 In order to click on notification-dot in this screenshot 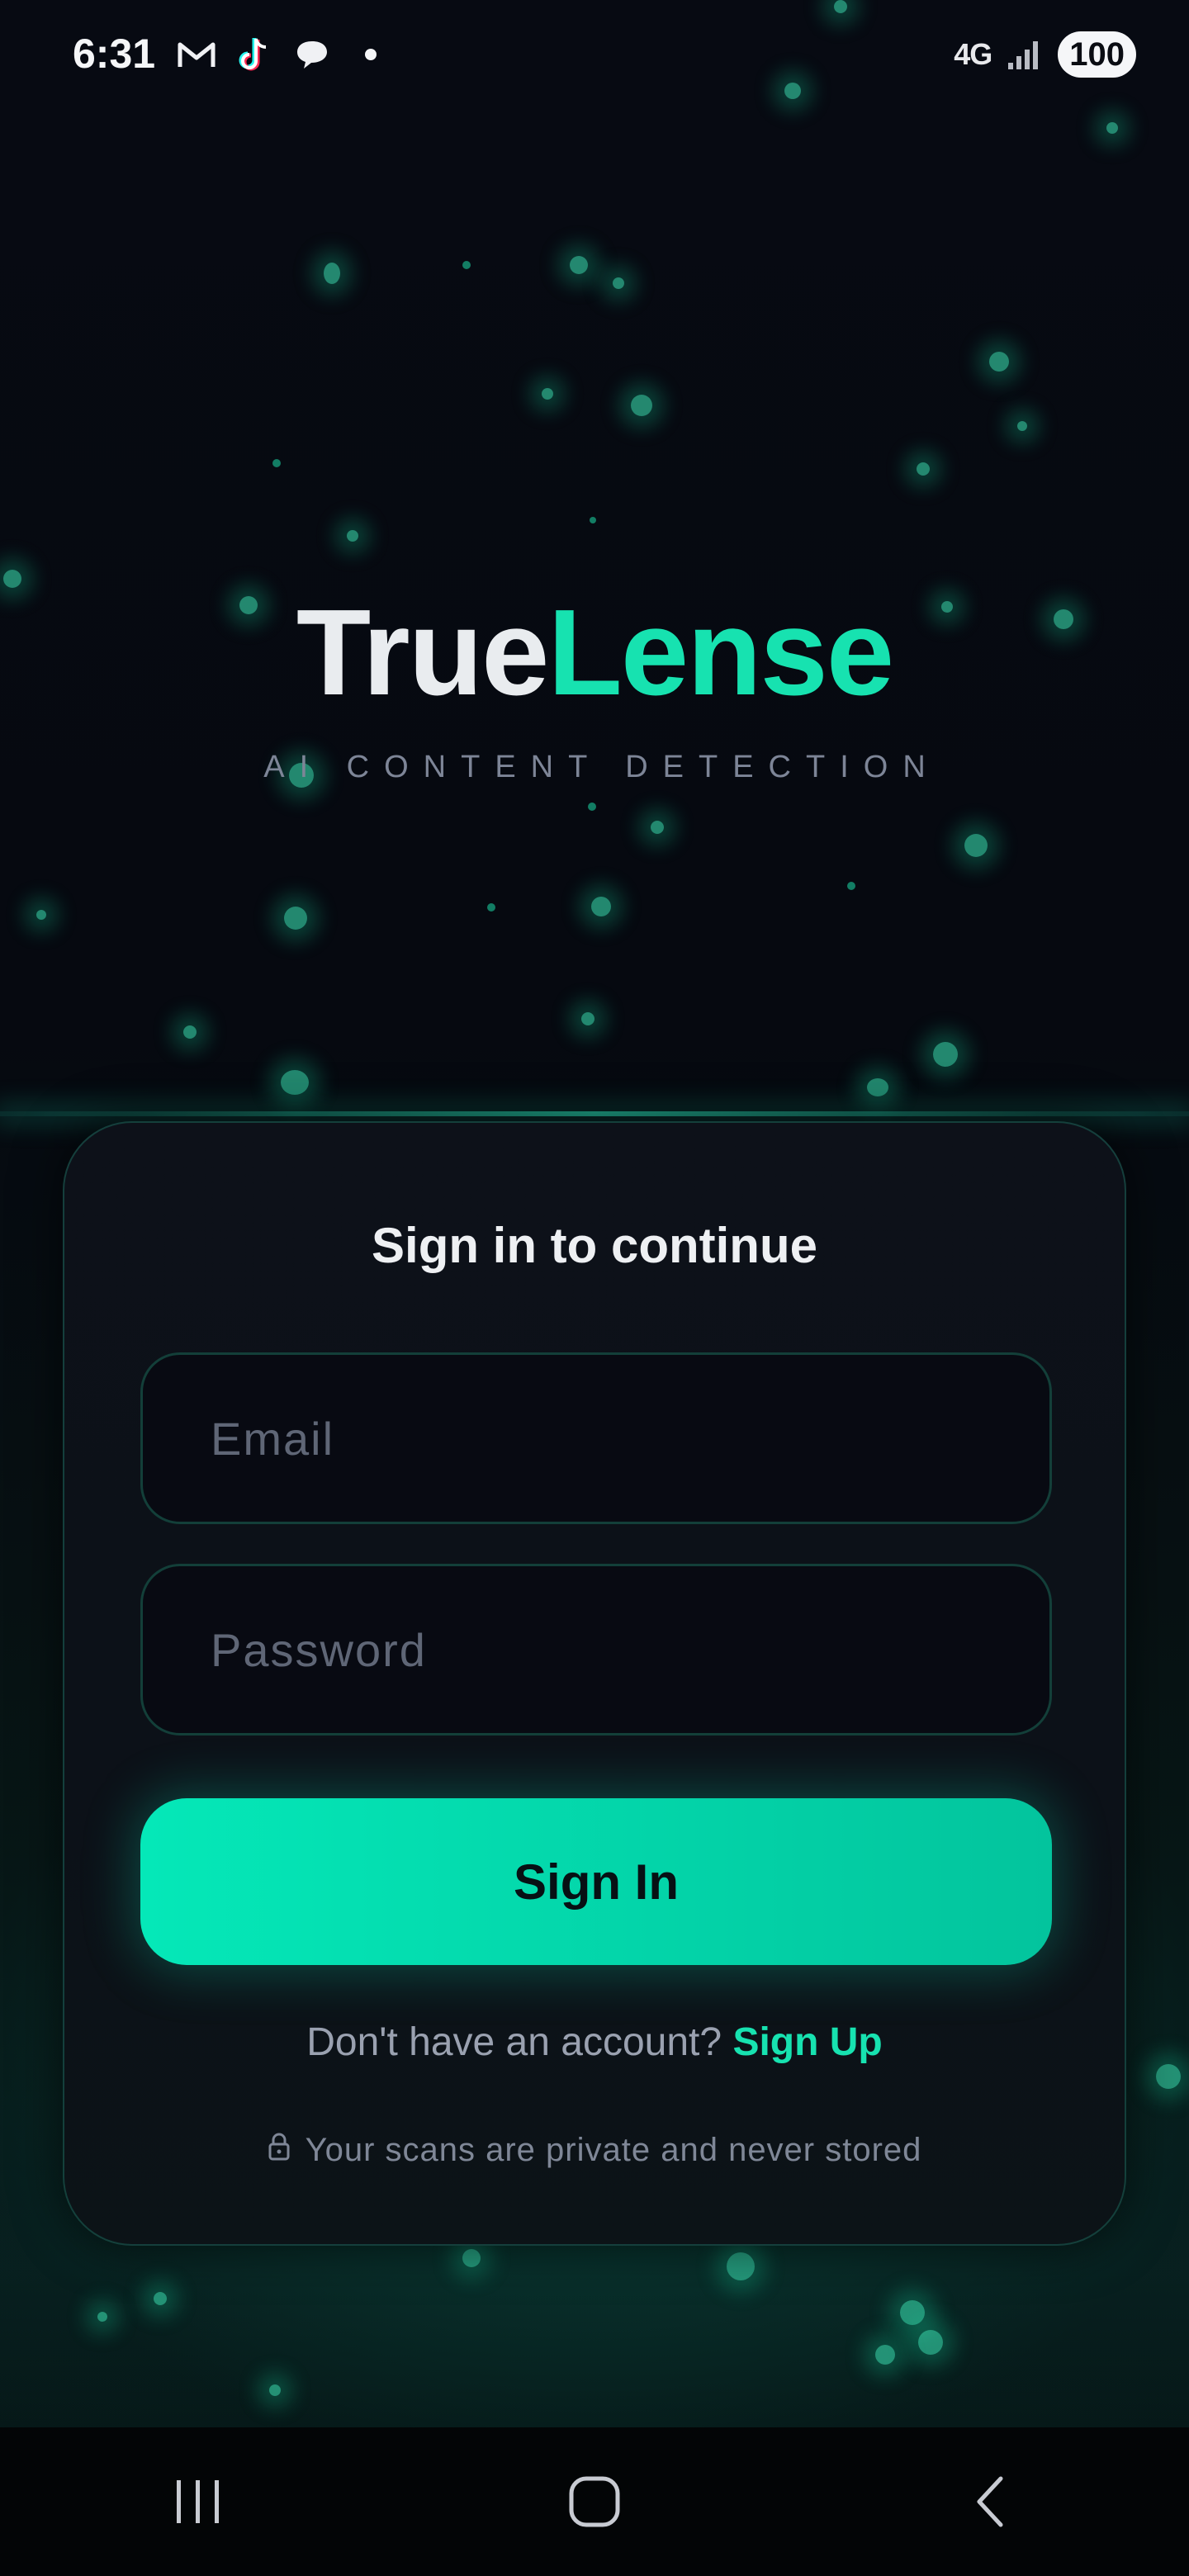, I will do `click(371, 54)`.